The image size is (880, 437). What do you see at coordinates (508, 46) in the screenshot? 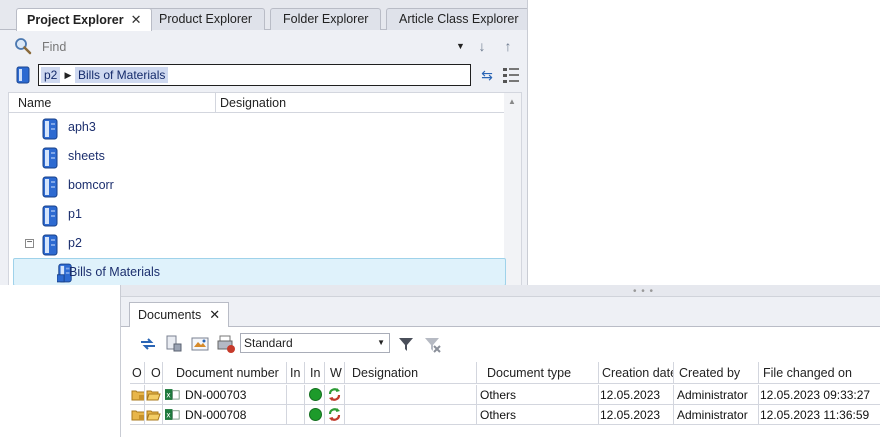
I see `sort-ascending-icon: ↑` at bounding box center [508, 46].